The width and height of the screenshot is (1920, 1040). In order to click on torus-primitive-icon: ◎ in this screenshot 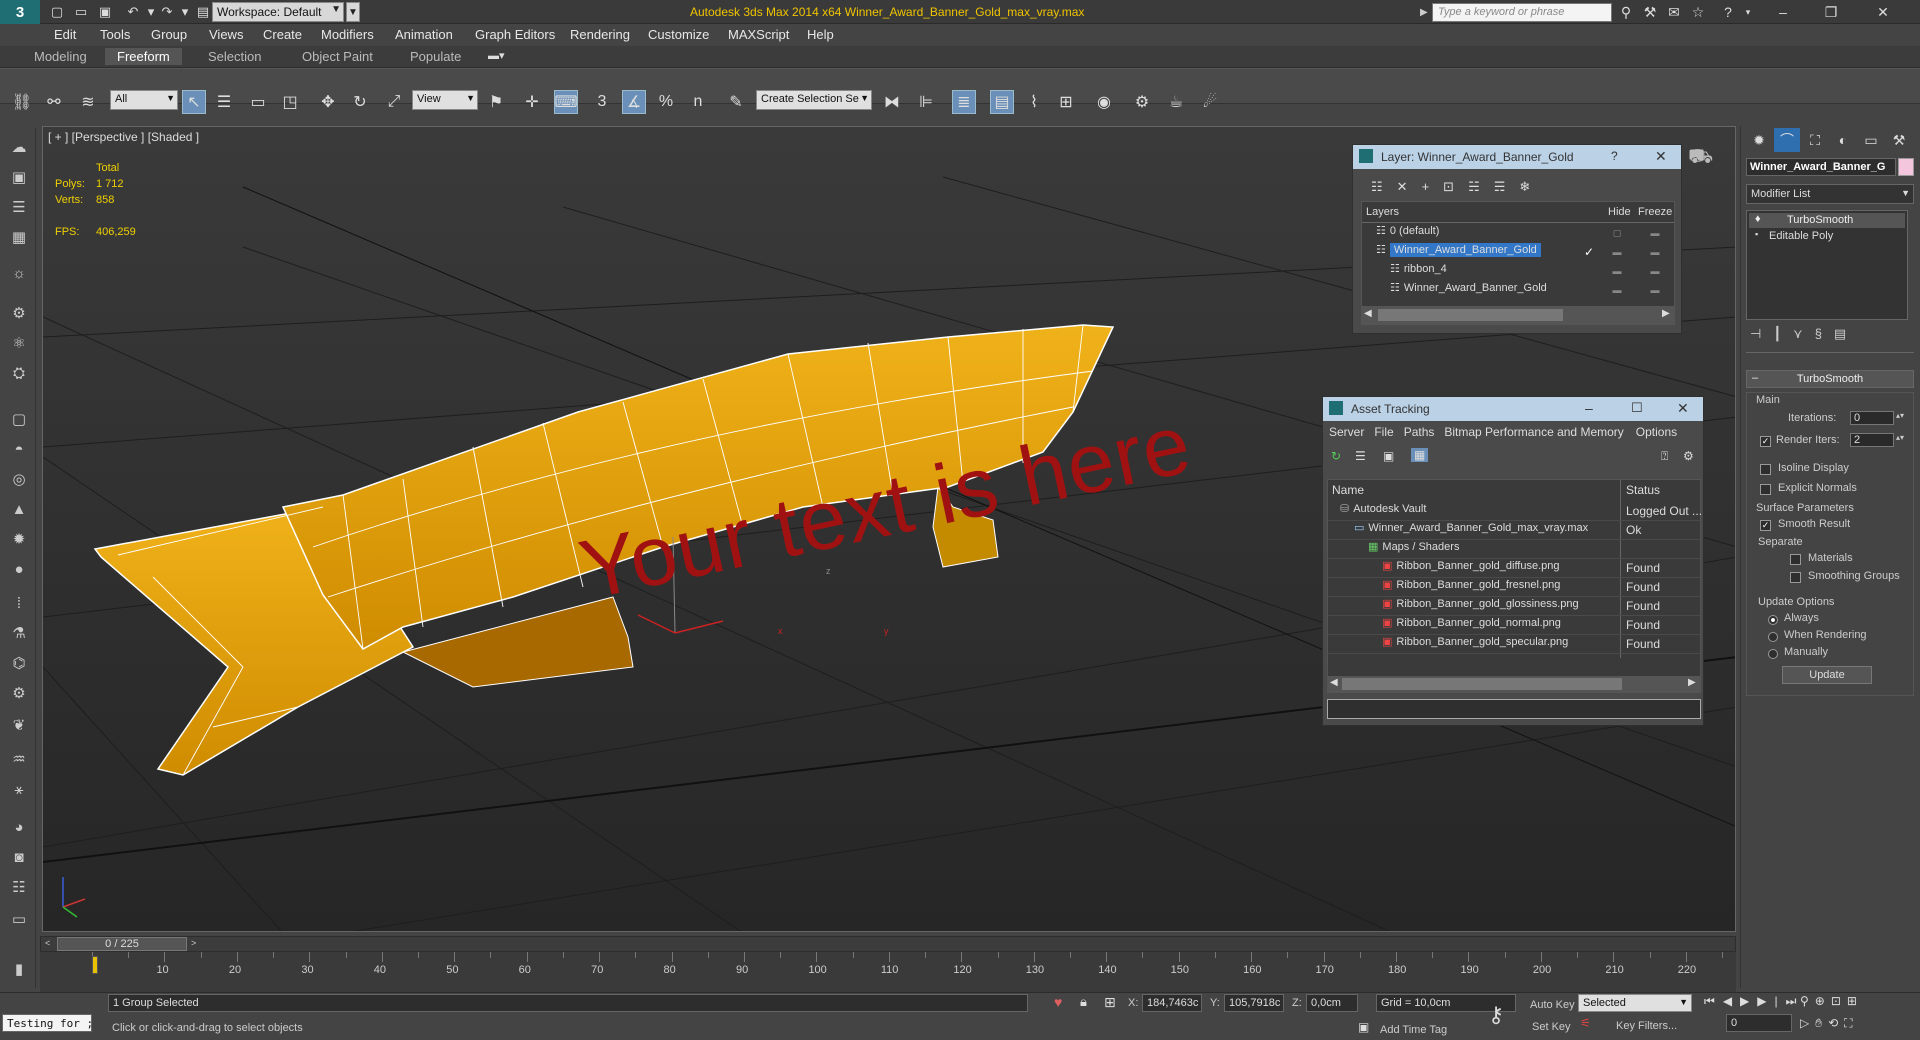, I will do `click(19, 479)`.